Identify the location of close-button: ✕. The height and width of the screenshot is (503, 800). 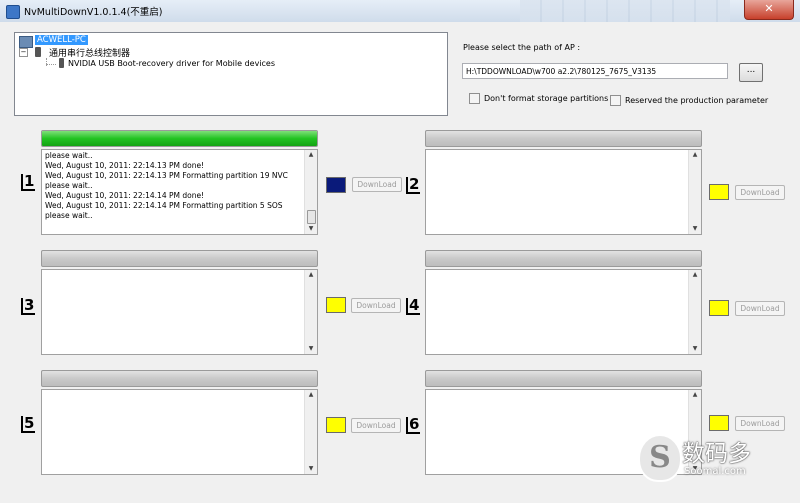
(769, 10).